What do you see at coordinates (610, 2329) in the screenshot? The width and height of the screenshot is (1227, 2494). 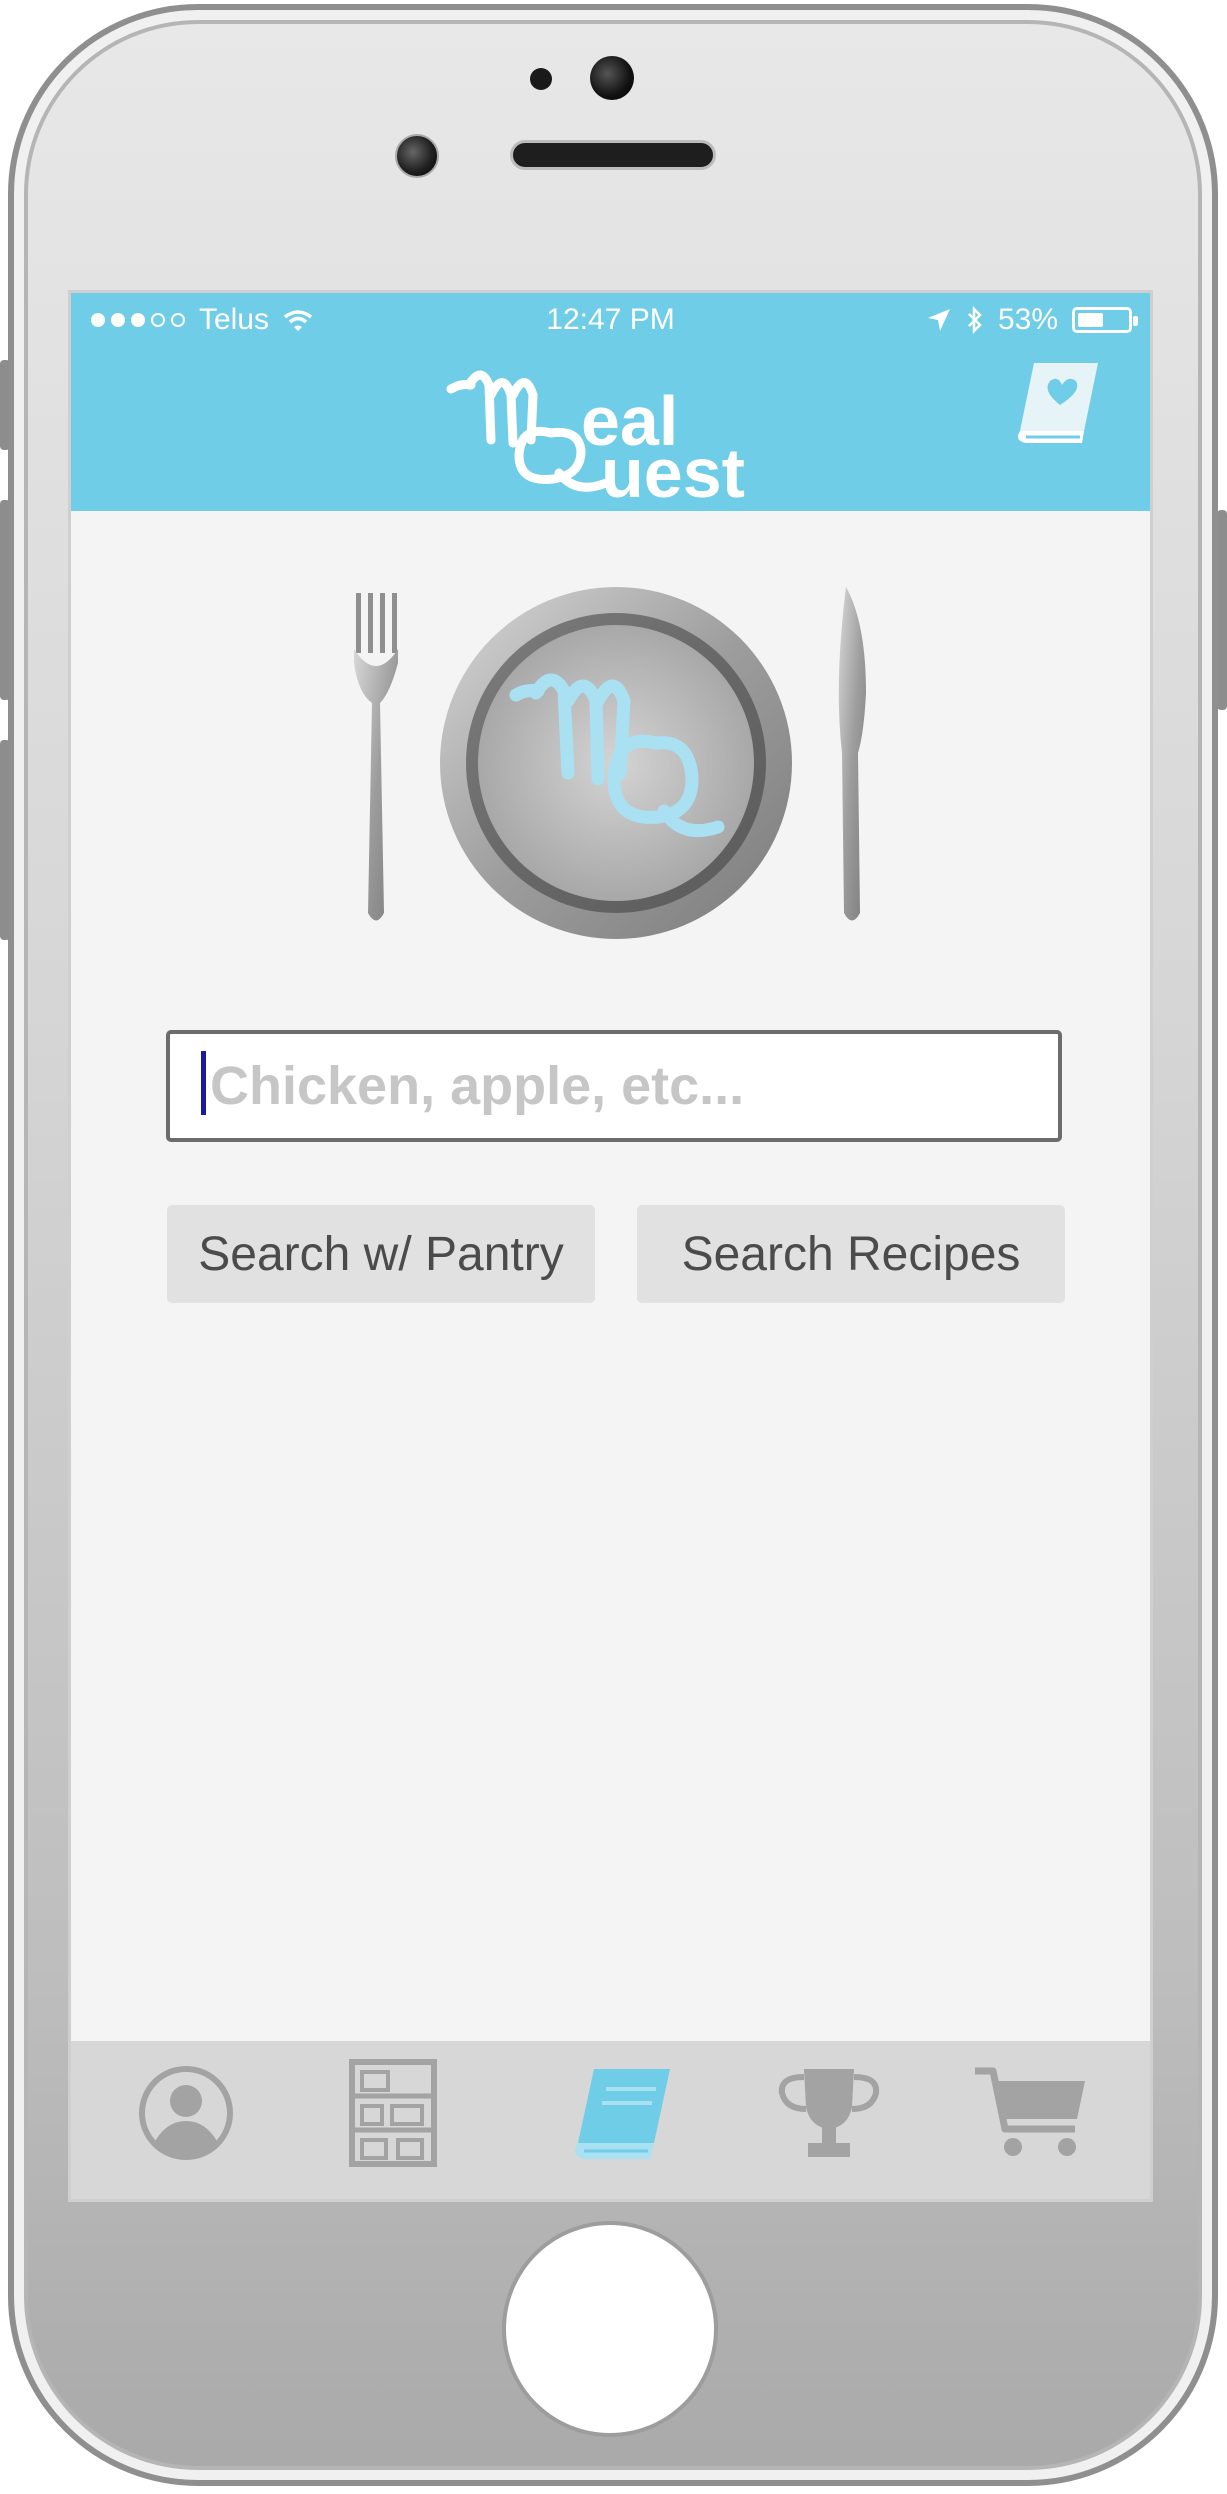 I see `home-button` at bounding box center [610, 2329].